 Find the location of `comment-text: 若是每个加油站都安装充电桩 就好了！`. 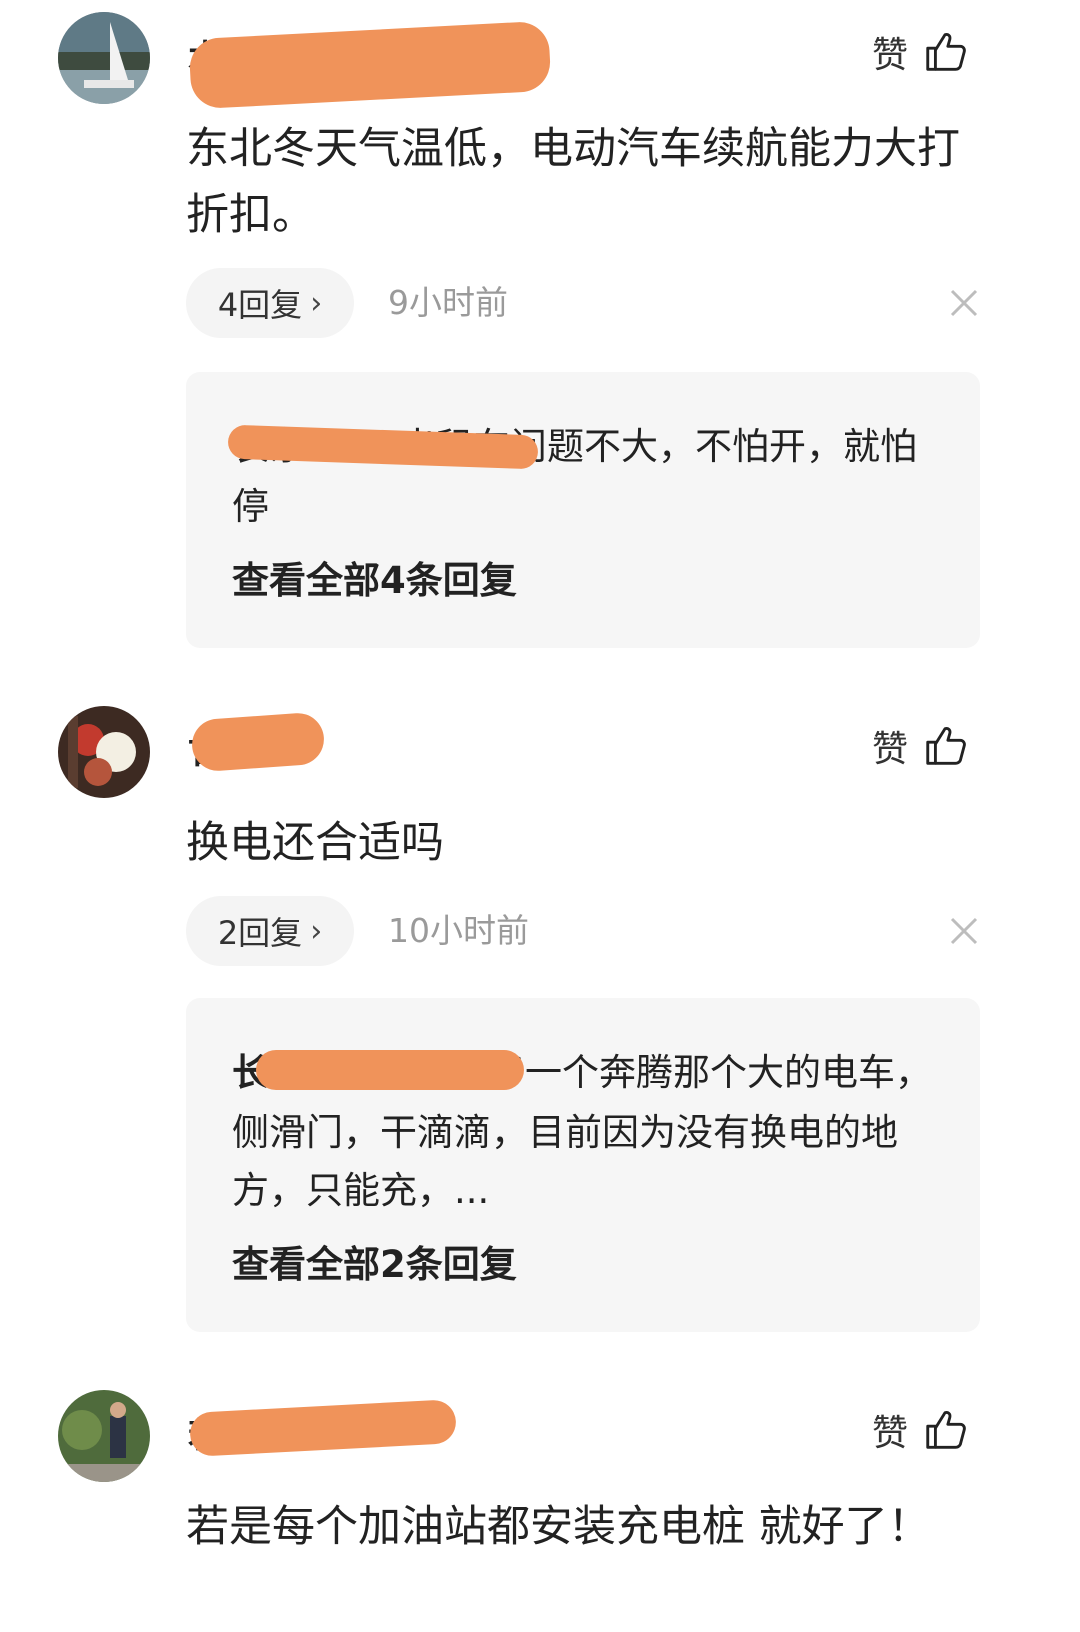

comment-text: 若是每个加油站都安装充电桩 就好了！ is located at coordinates (558, 1527).